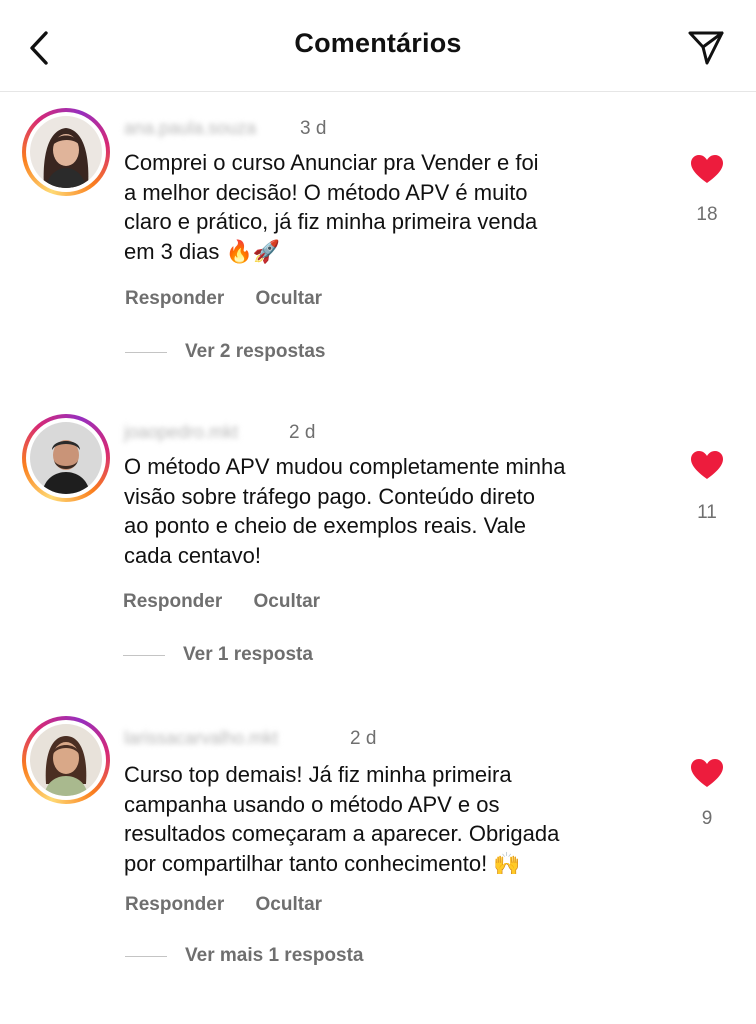  Describe the element at coordinates (707, 818) in the screenshot. I see `like-count: 9` at that location.